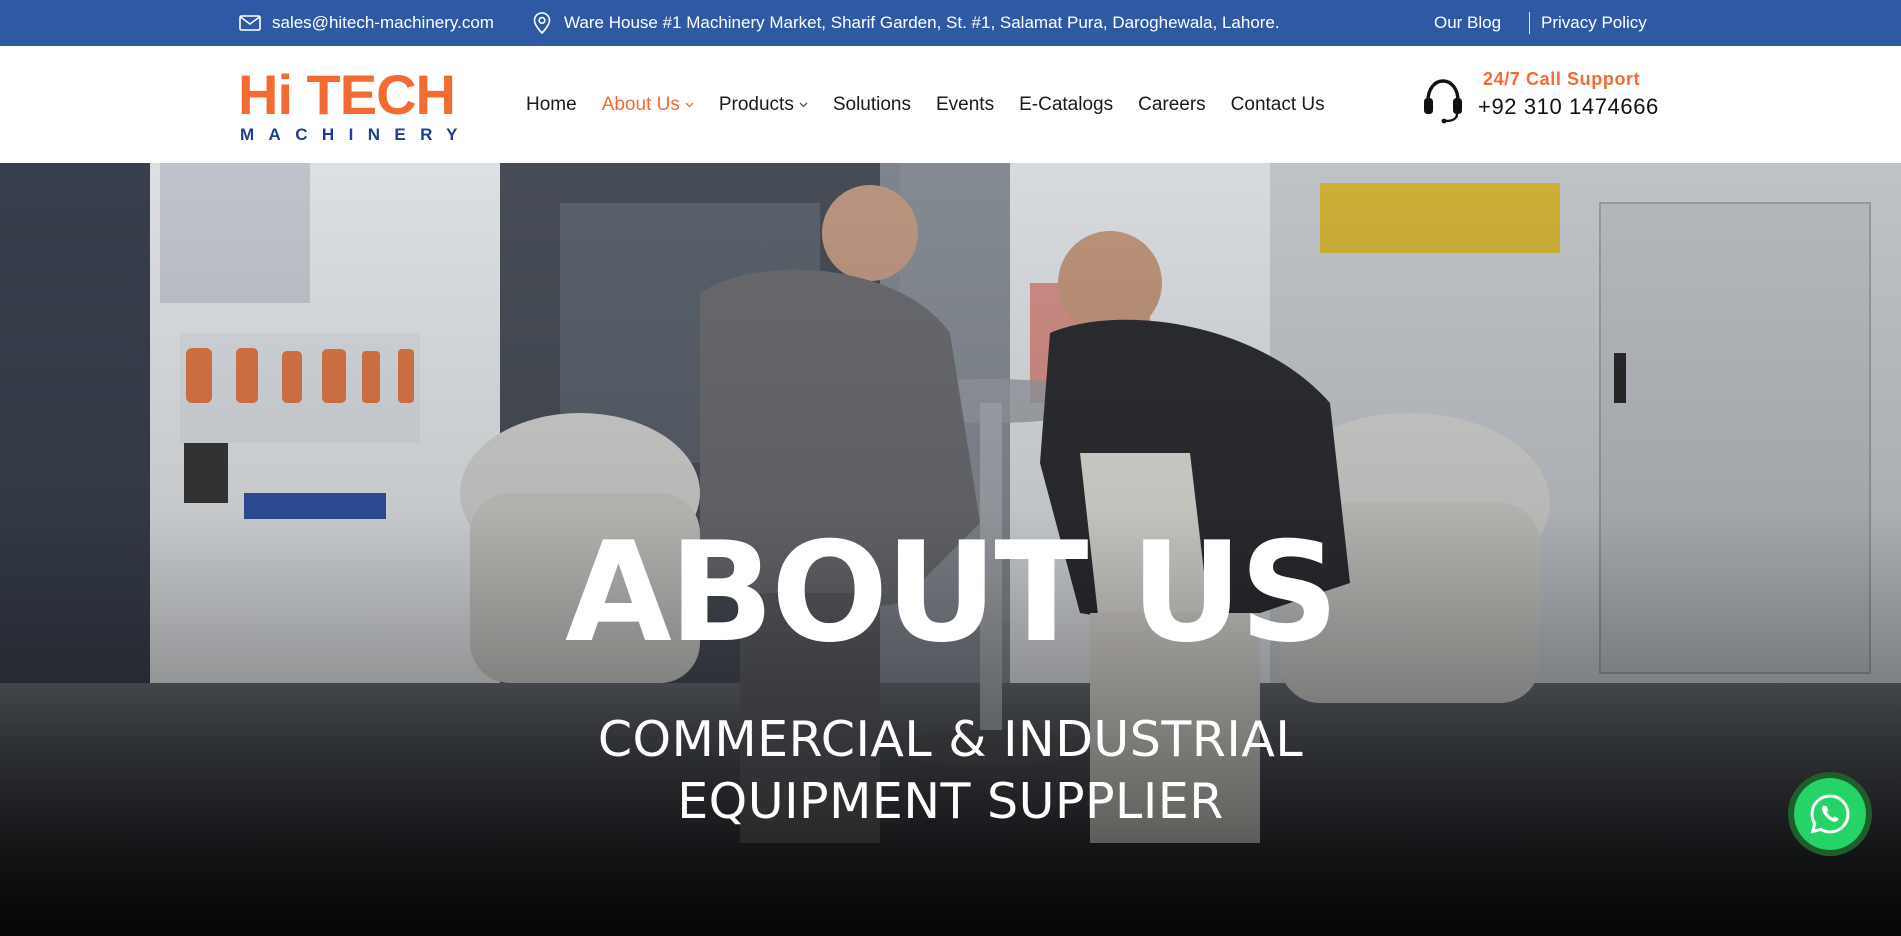  I want to click on nav-item-label: Careers, so click(1172, 104).